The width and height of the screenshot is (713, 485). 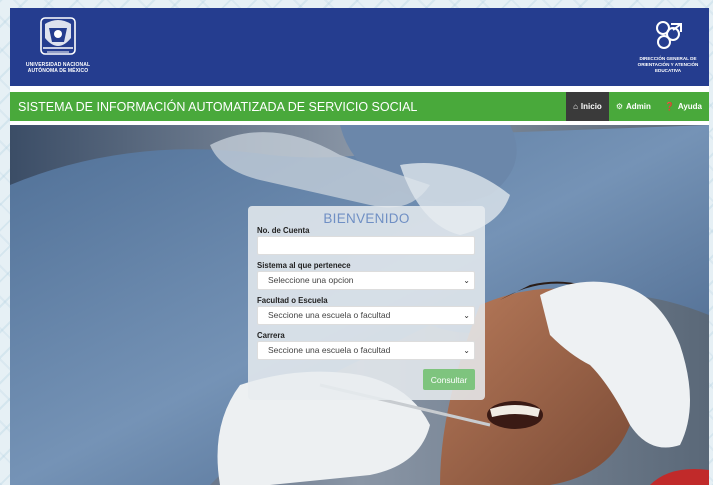 I want to click on nav-link-ayuda-label: Ayuda, so click(x=689, y=106).